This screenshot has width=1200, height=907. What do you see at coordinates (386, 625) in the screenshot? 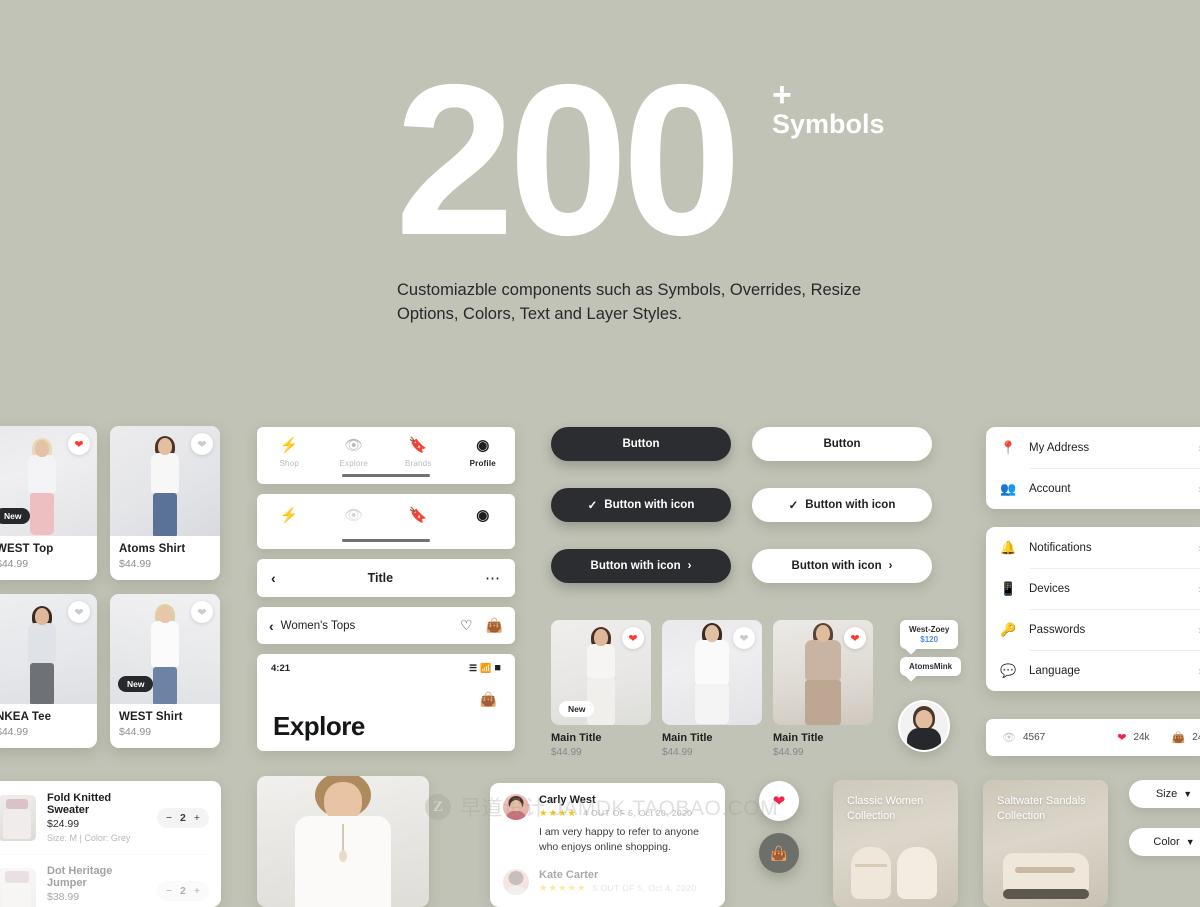
I see `nav-bar-category: ‹ Women's Tops ♡ 👜` at bounding box center [386, 625].